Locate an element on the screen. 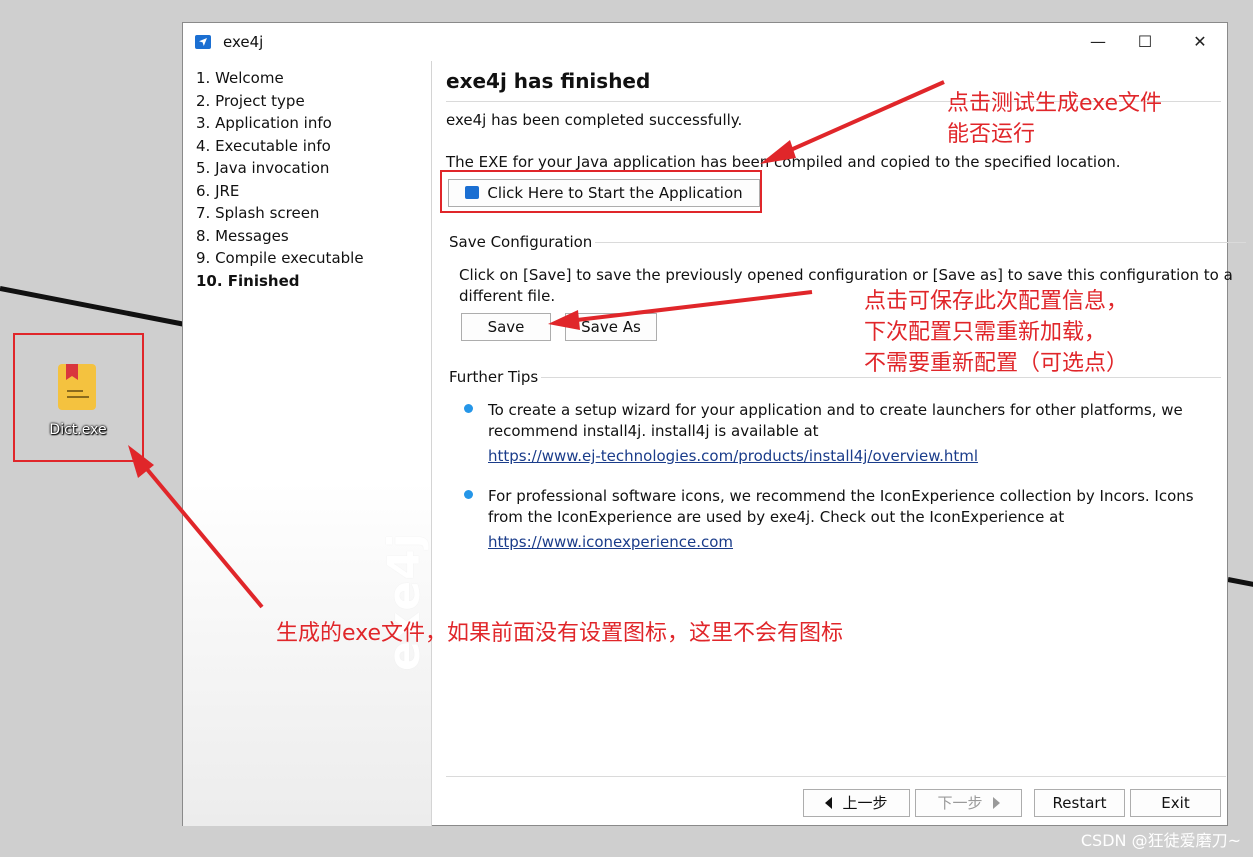 The image size is (1253, 857). sidebar-item-splash-screen: 7. Splash screen is located at coordinates (258, 213).